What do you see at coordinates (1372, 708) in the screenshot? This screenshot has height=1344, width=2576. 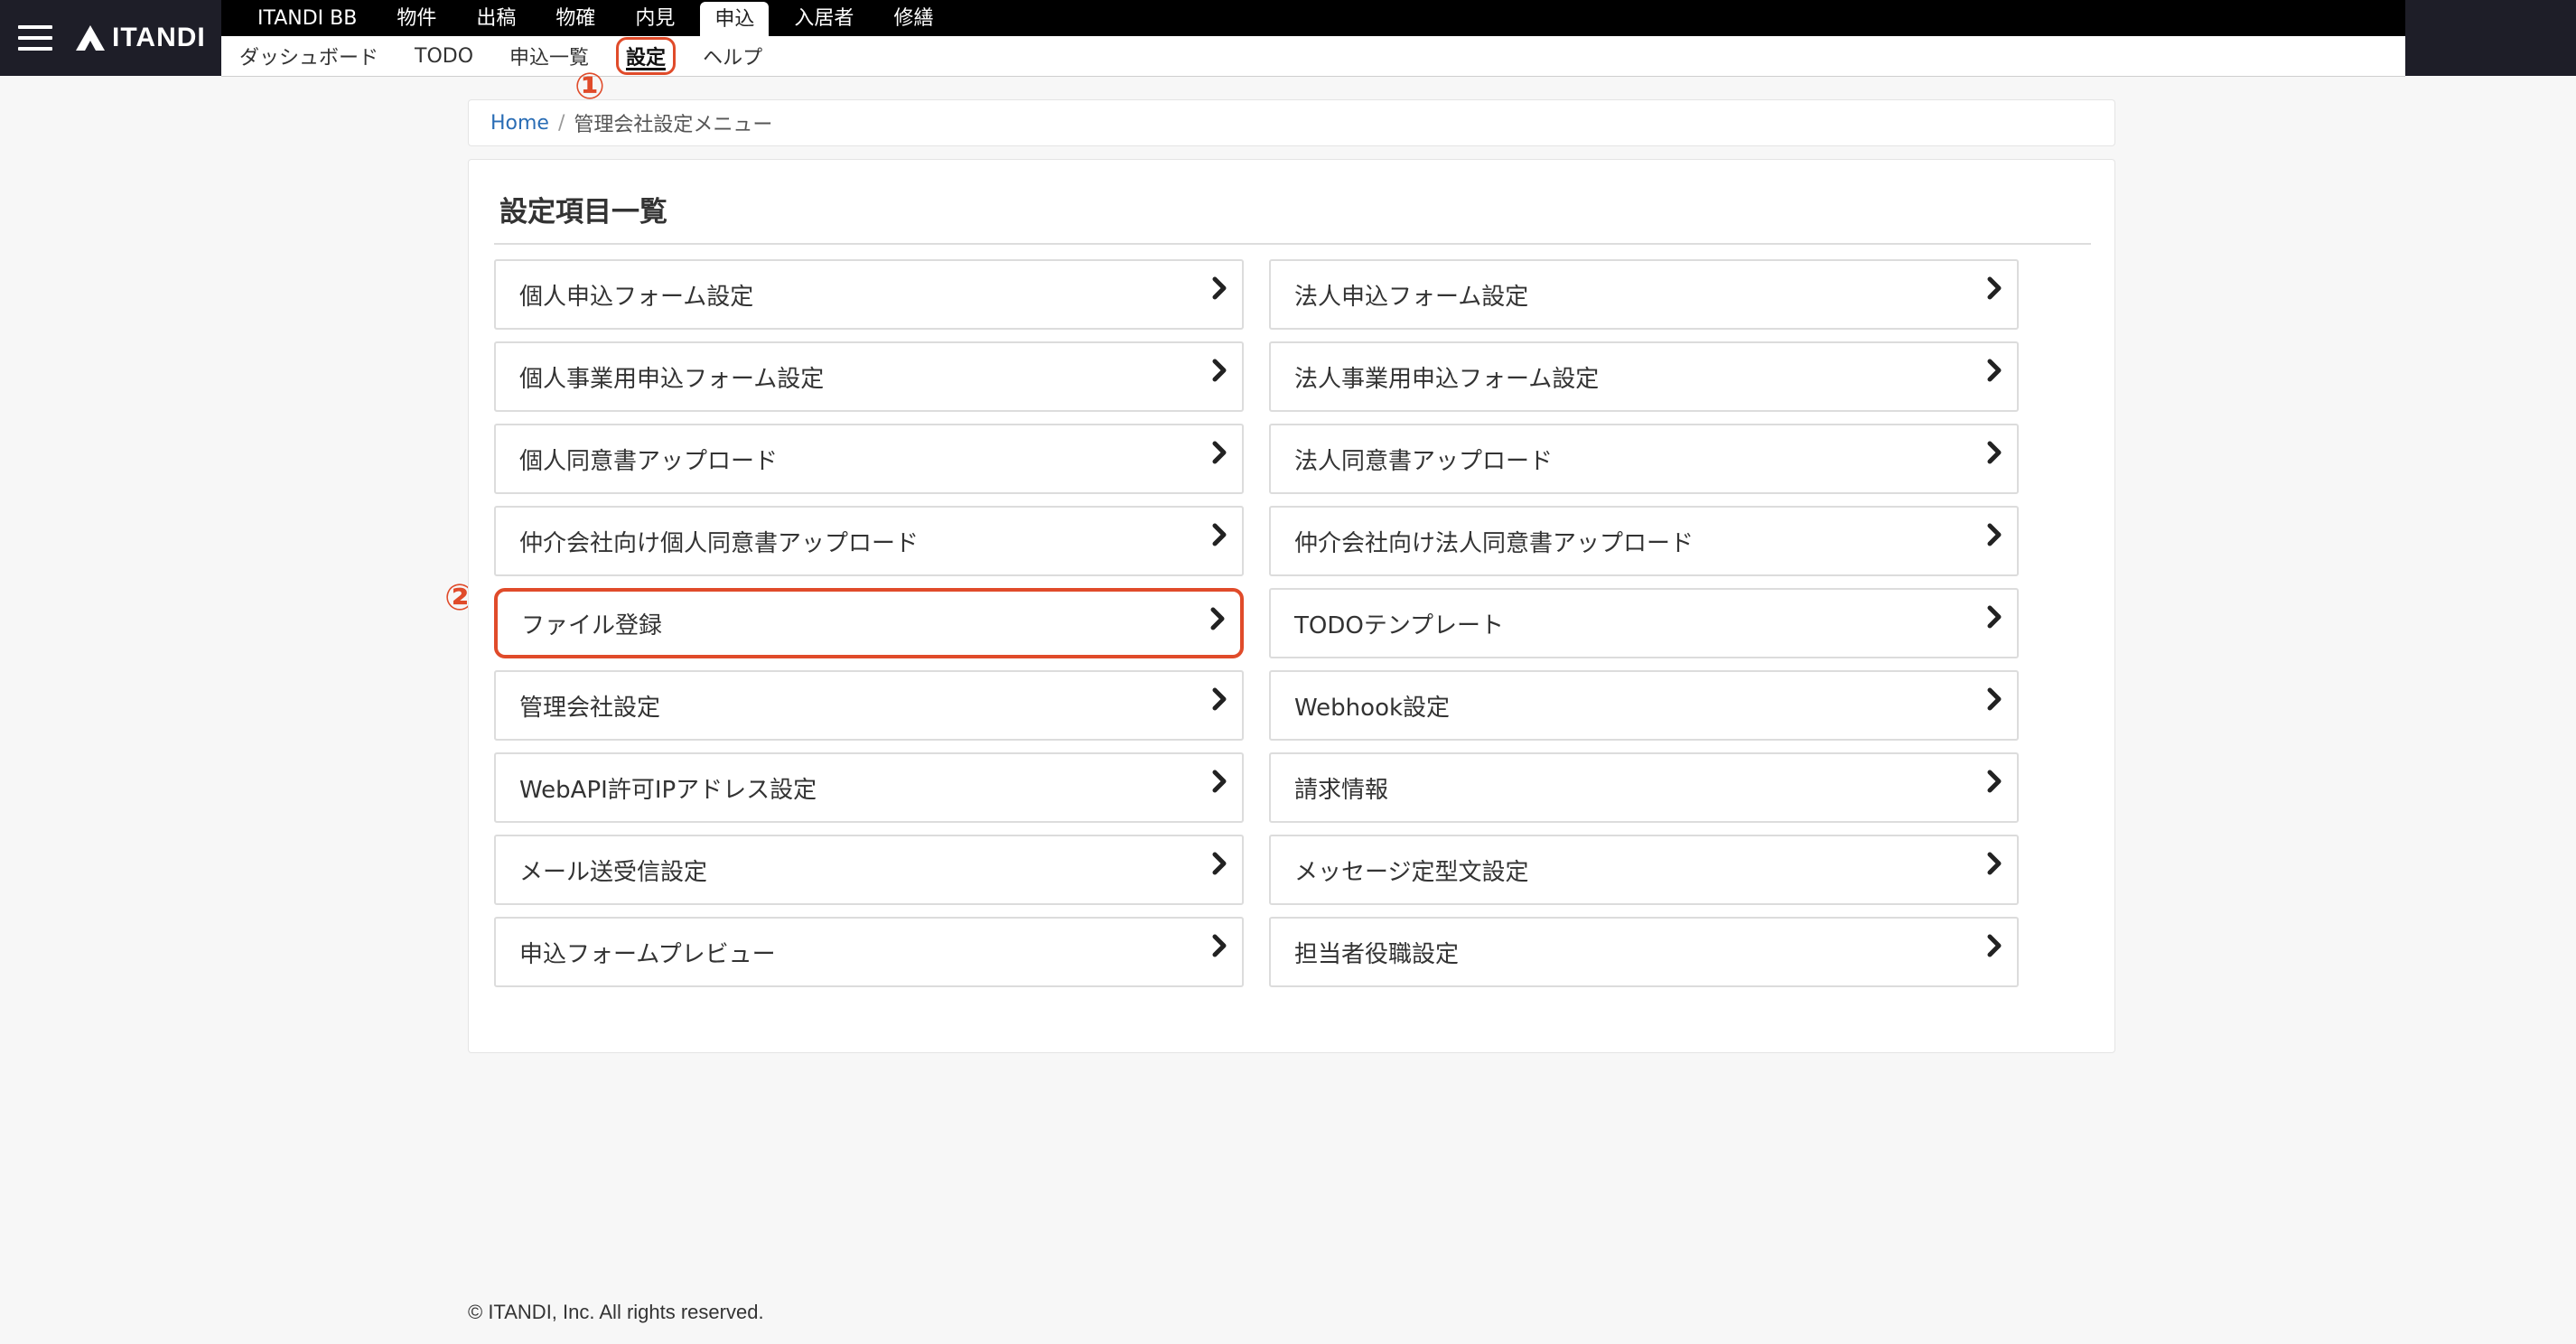 I see `settings-item-label: Webhook設定` at bounding box center [1372, 708].